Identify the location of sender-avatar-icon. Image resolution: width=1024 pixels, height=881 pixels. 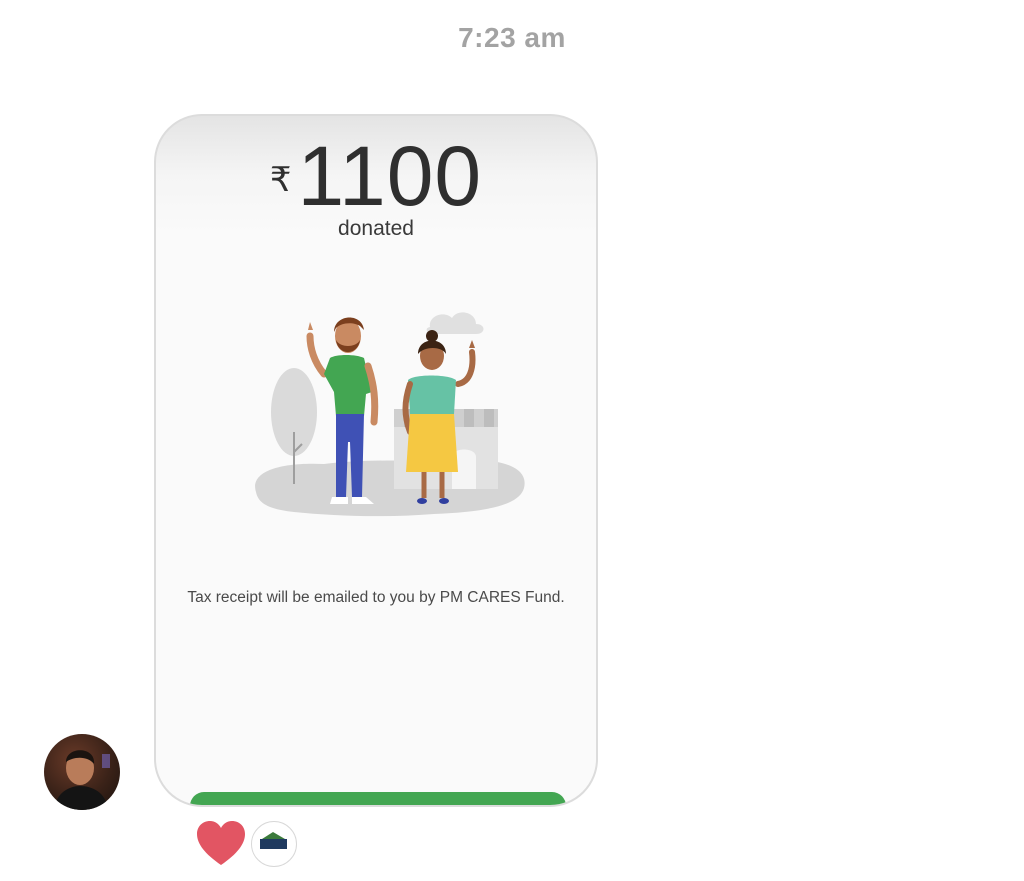
(82, 780).